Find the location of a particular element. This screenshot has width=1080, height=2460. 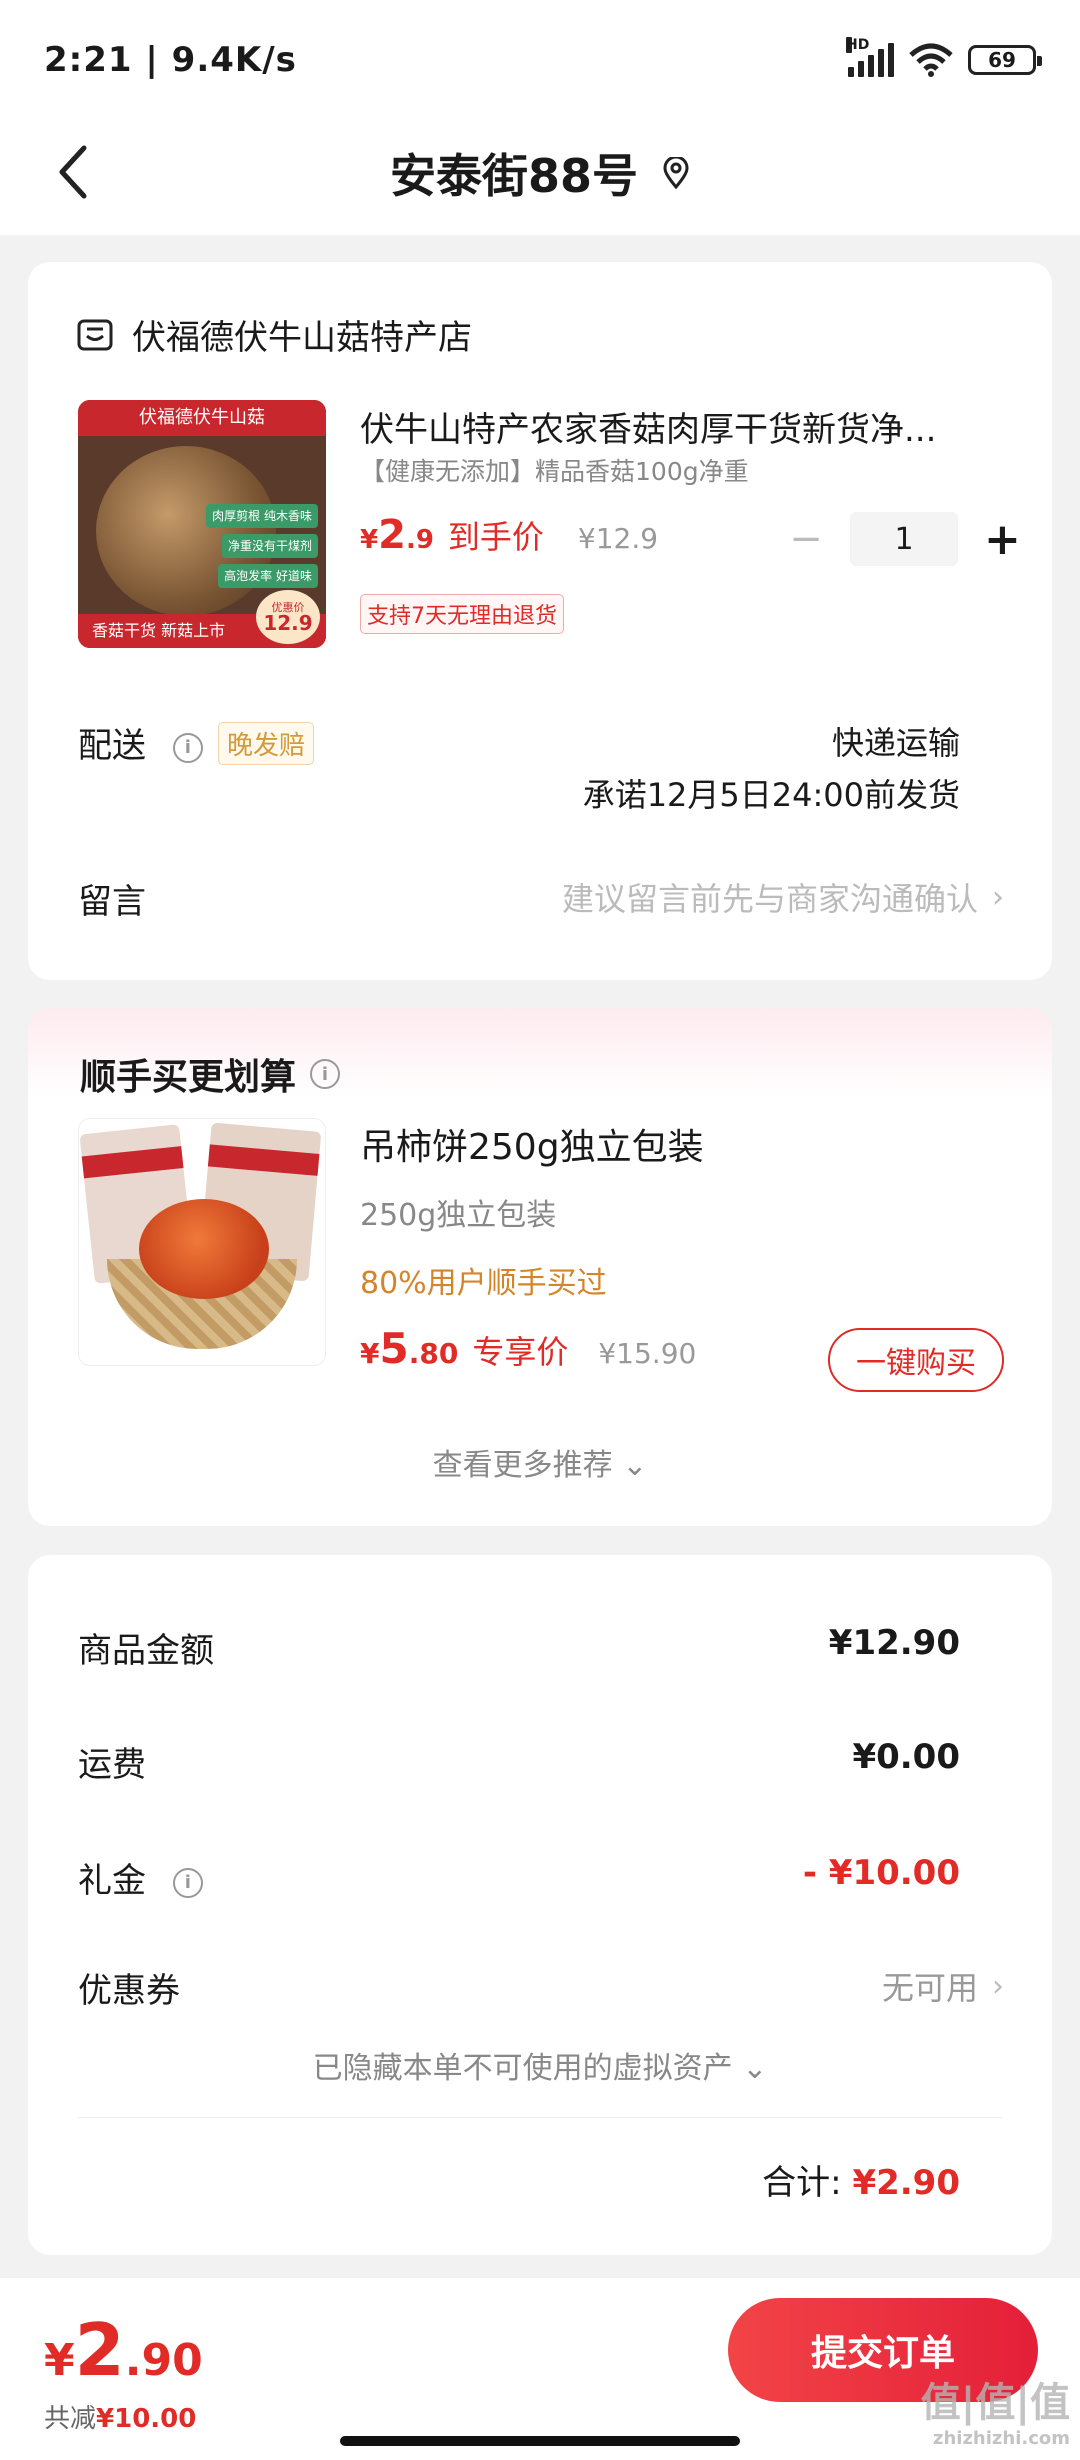

message-placeholder: 建议留言前先与商家沟通确认 is located at coordinates (769, 899).